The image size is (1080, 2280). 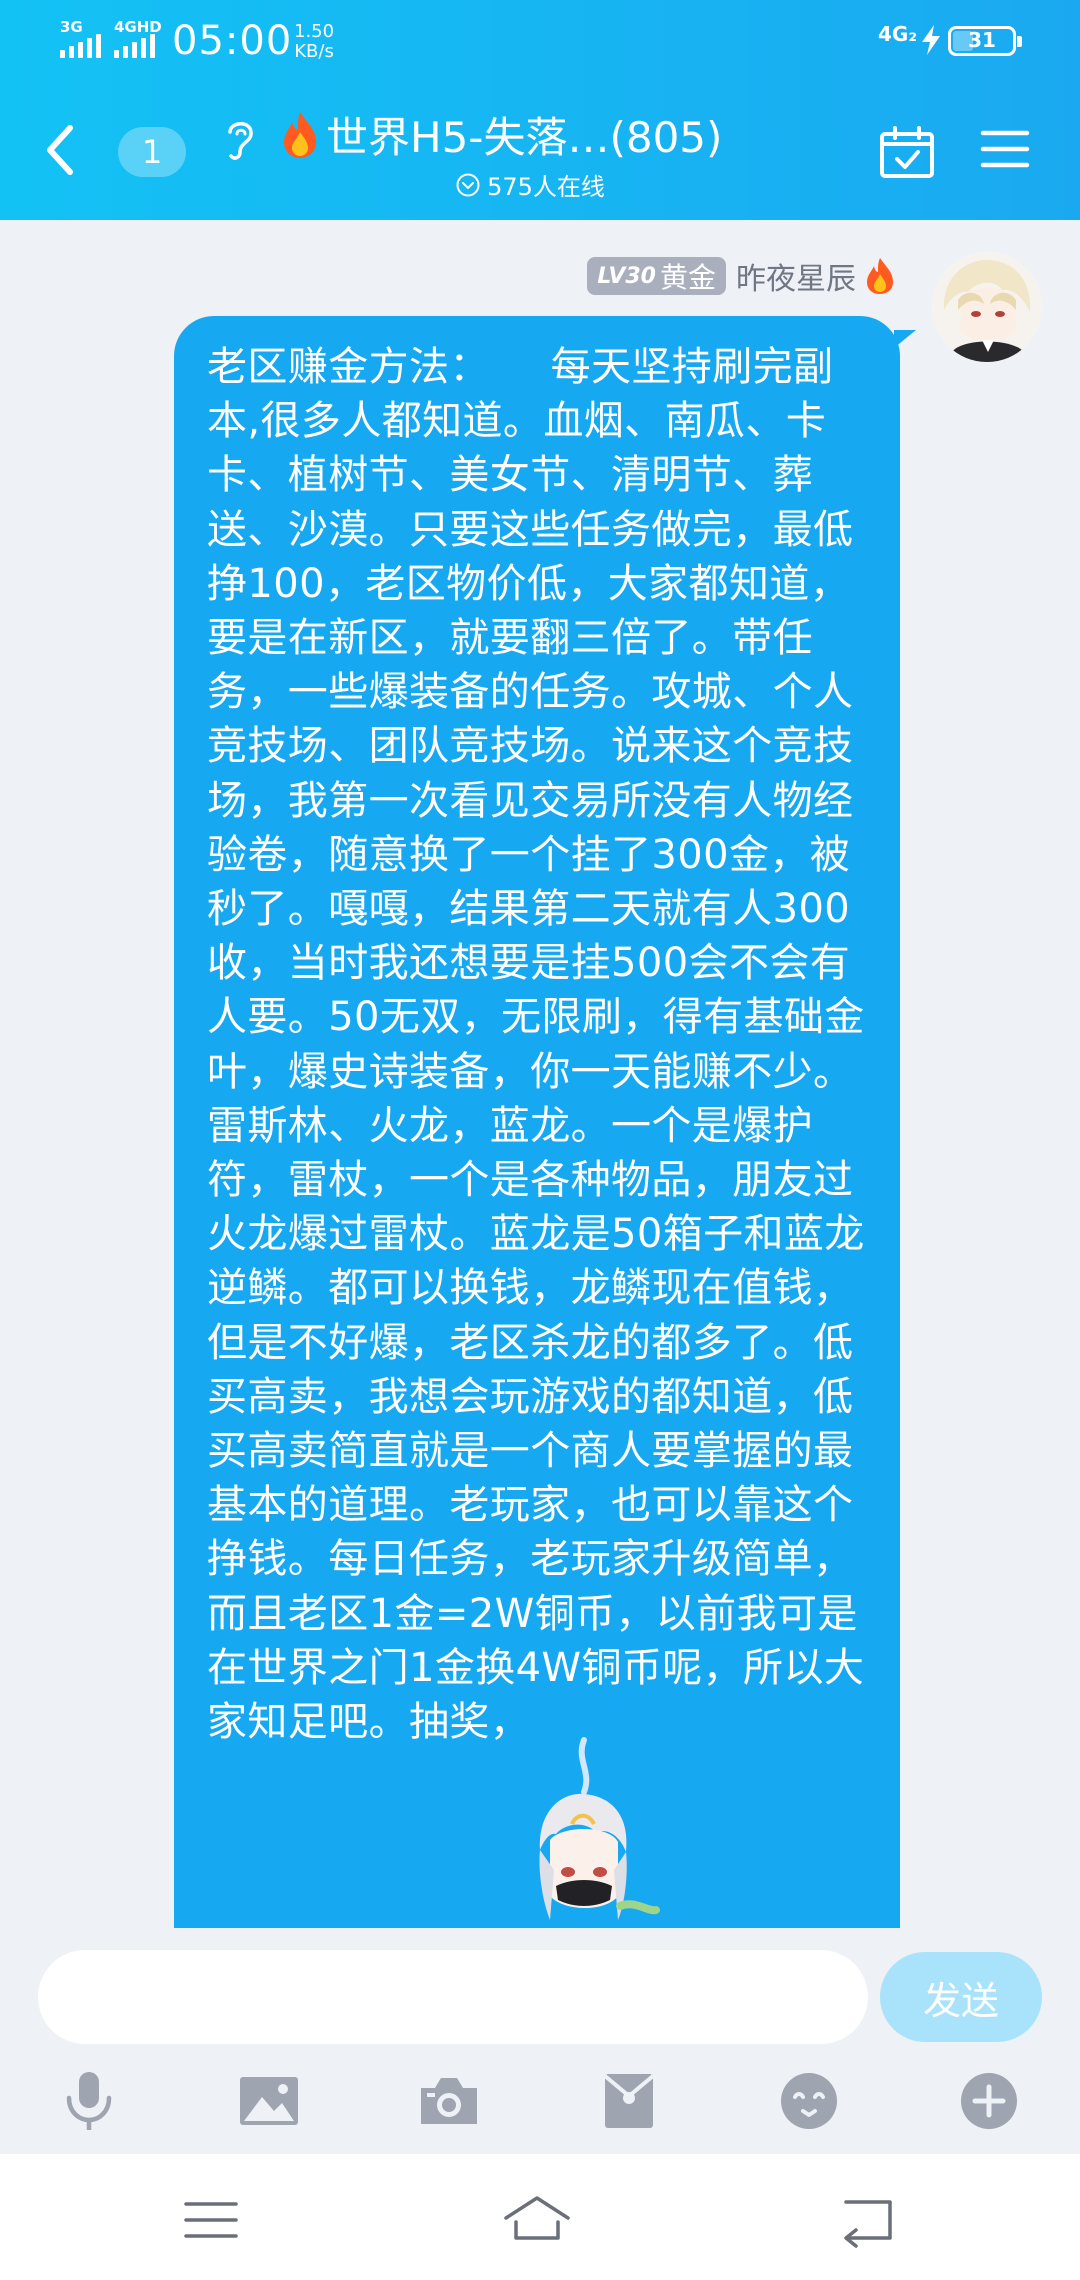 I want to click on plus-icon, so click(x=989, y=2101).